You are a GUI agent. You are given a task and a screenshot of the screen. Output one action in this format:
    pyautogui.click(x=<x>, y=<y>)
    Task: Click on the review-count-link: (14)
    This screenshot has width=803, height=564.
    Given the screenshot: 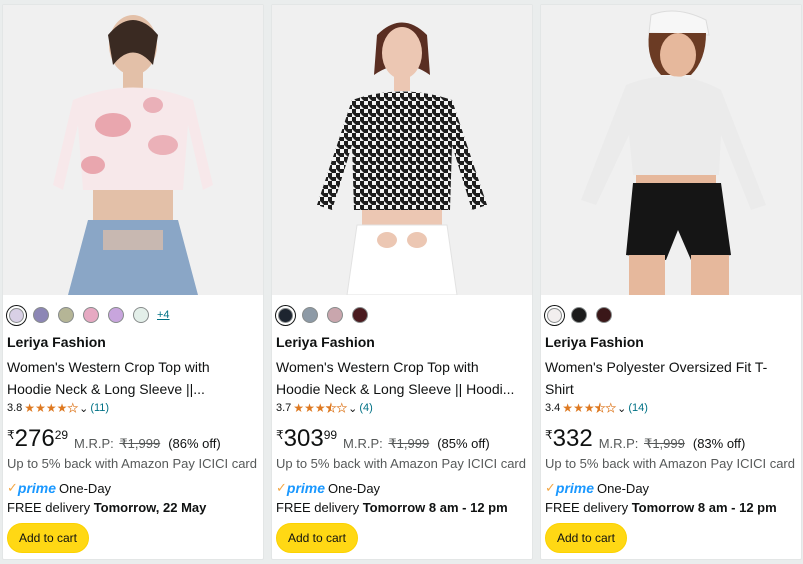 What is the action you would take?
    pyautogui.click(x=638, y=408)
    